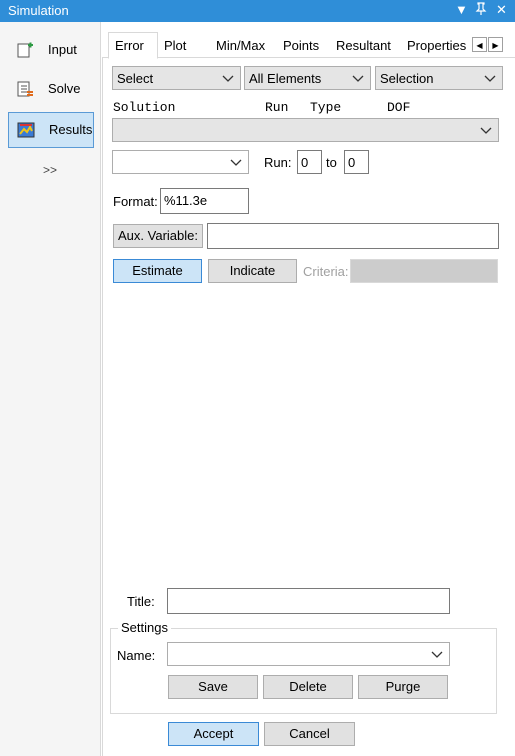  What do you see at coordinates (26, 130) in the screenshot?
I see `results-icon` at bounding box center [26, 130].